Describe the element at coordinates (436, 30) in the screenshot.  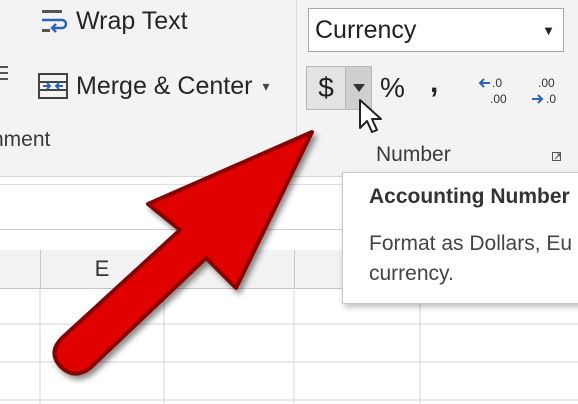
I see `number-format-select: Currency ▼` at that location.